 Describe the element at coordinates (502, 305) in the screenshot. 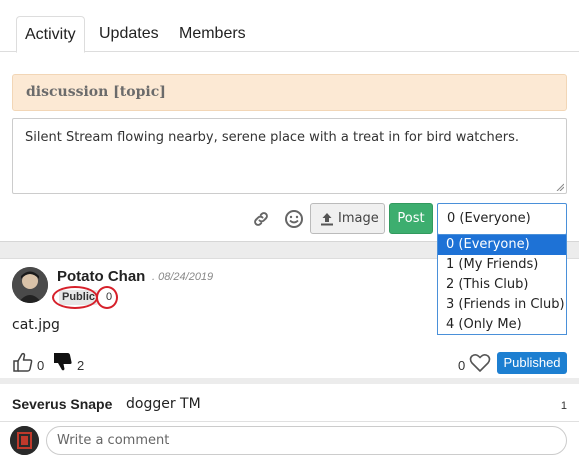

I see `privacy-option-friends-in-club: 3 (Friends in Club)` at that location.